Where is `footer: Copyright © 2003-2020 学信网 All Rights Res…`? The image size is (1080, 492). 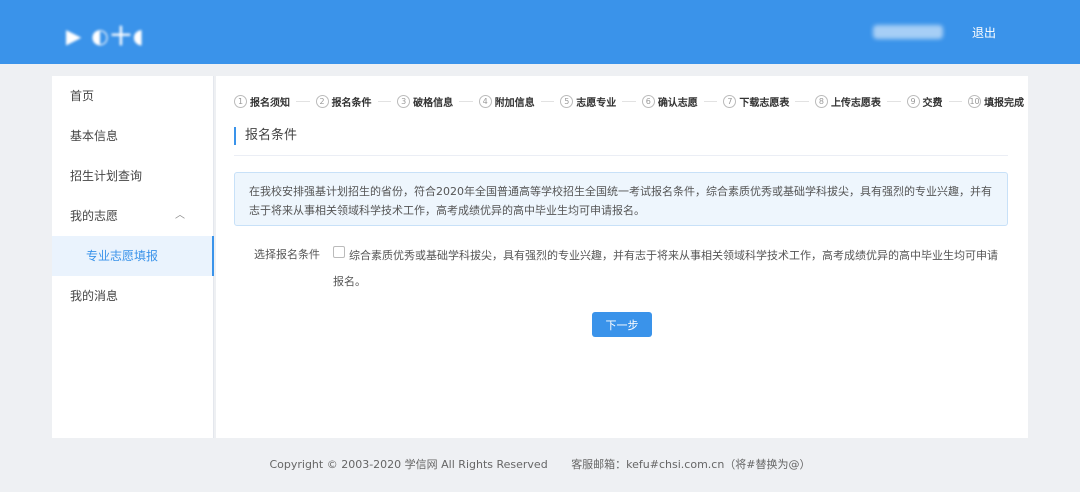 footer: Copyright © 2003-2020 学信网 All Rights Res… is located at coordinates (540, 464).